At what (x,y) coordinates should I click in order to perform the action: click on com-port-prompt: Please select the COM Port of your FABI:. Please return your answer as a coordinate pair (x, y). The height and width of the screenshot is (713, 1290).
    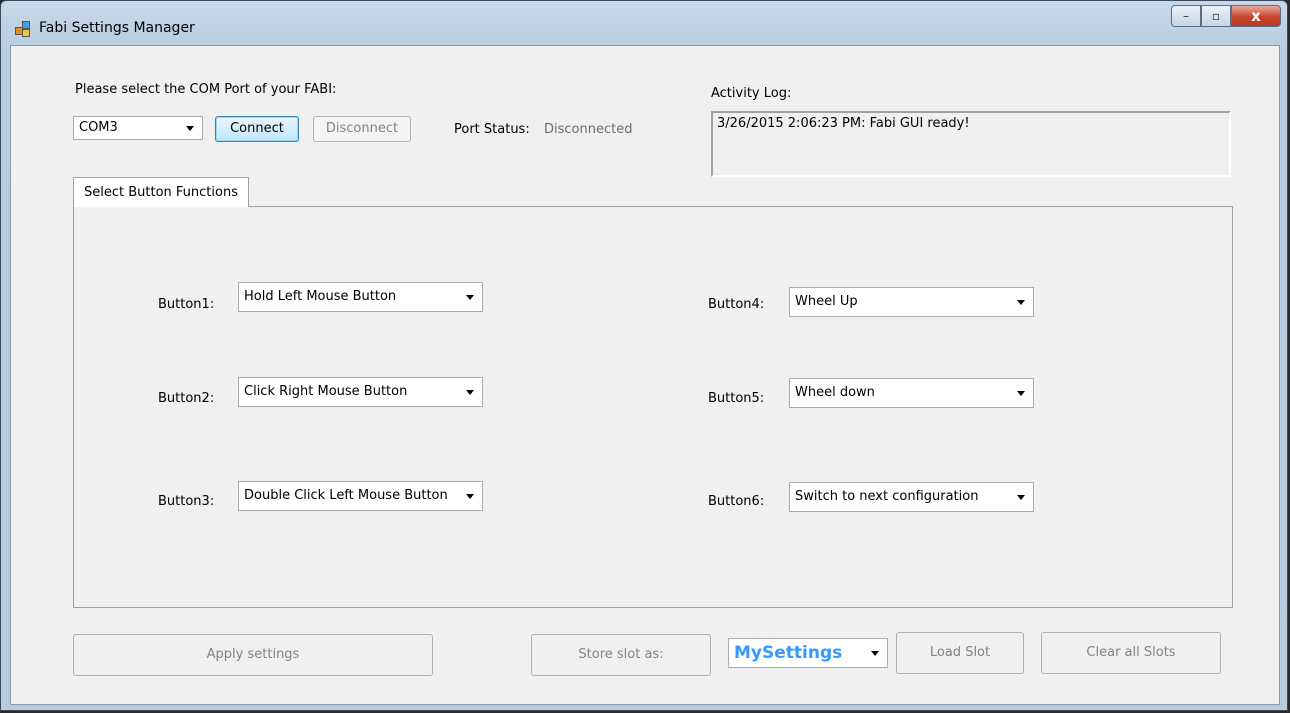
    Looking at the image, I should click on (206, 89).